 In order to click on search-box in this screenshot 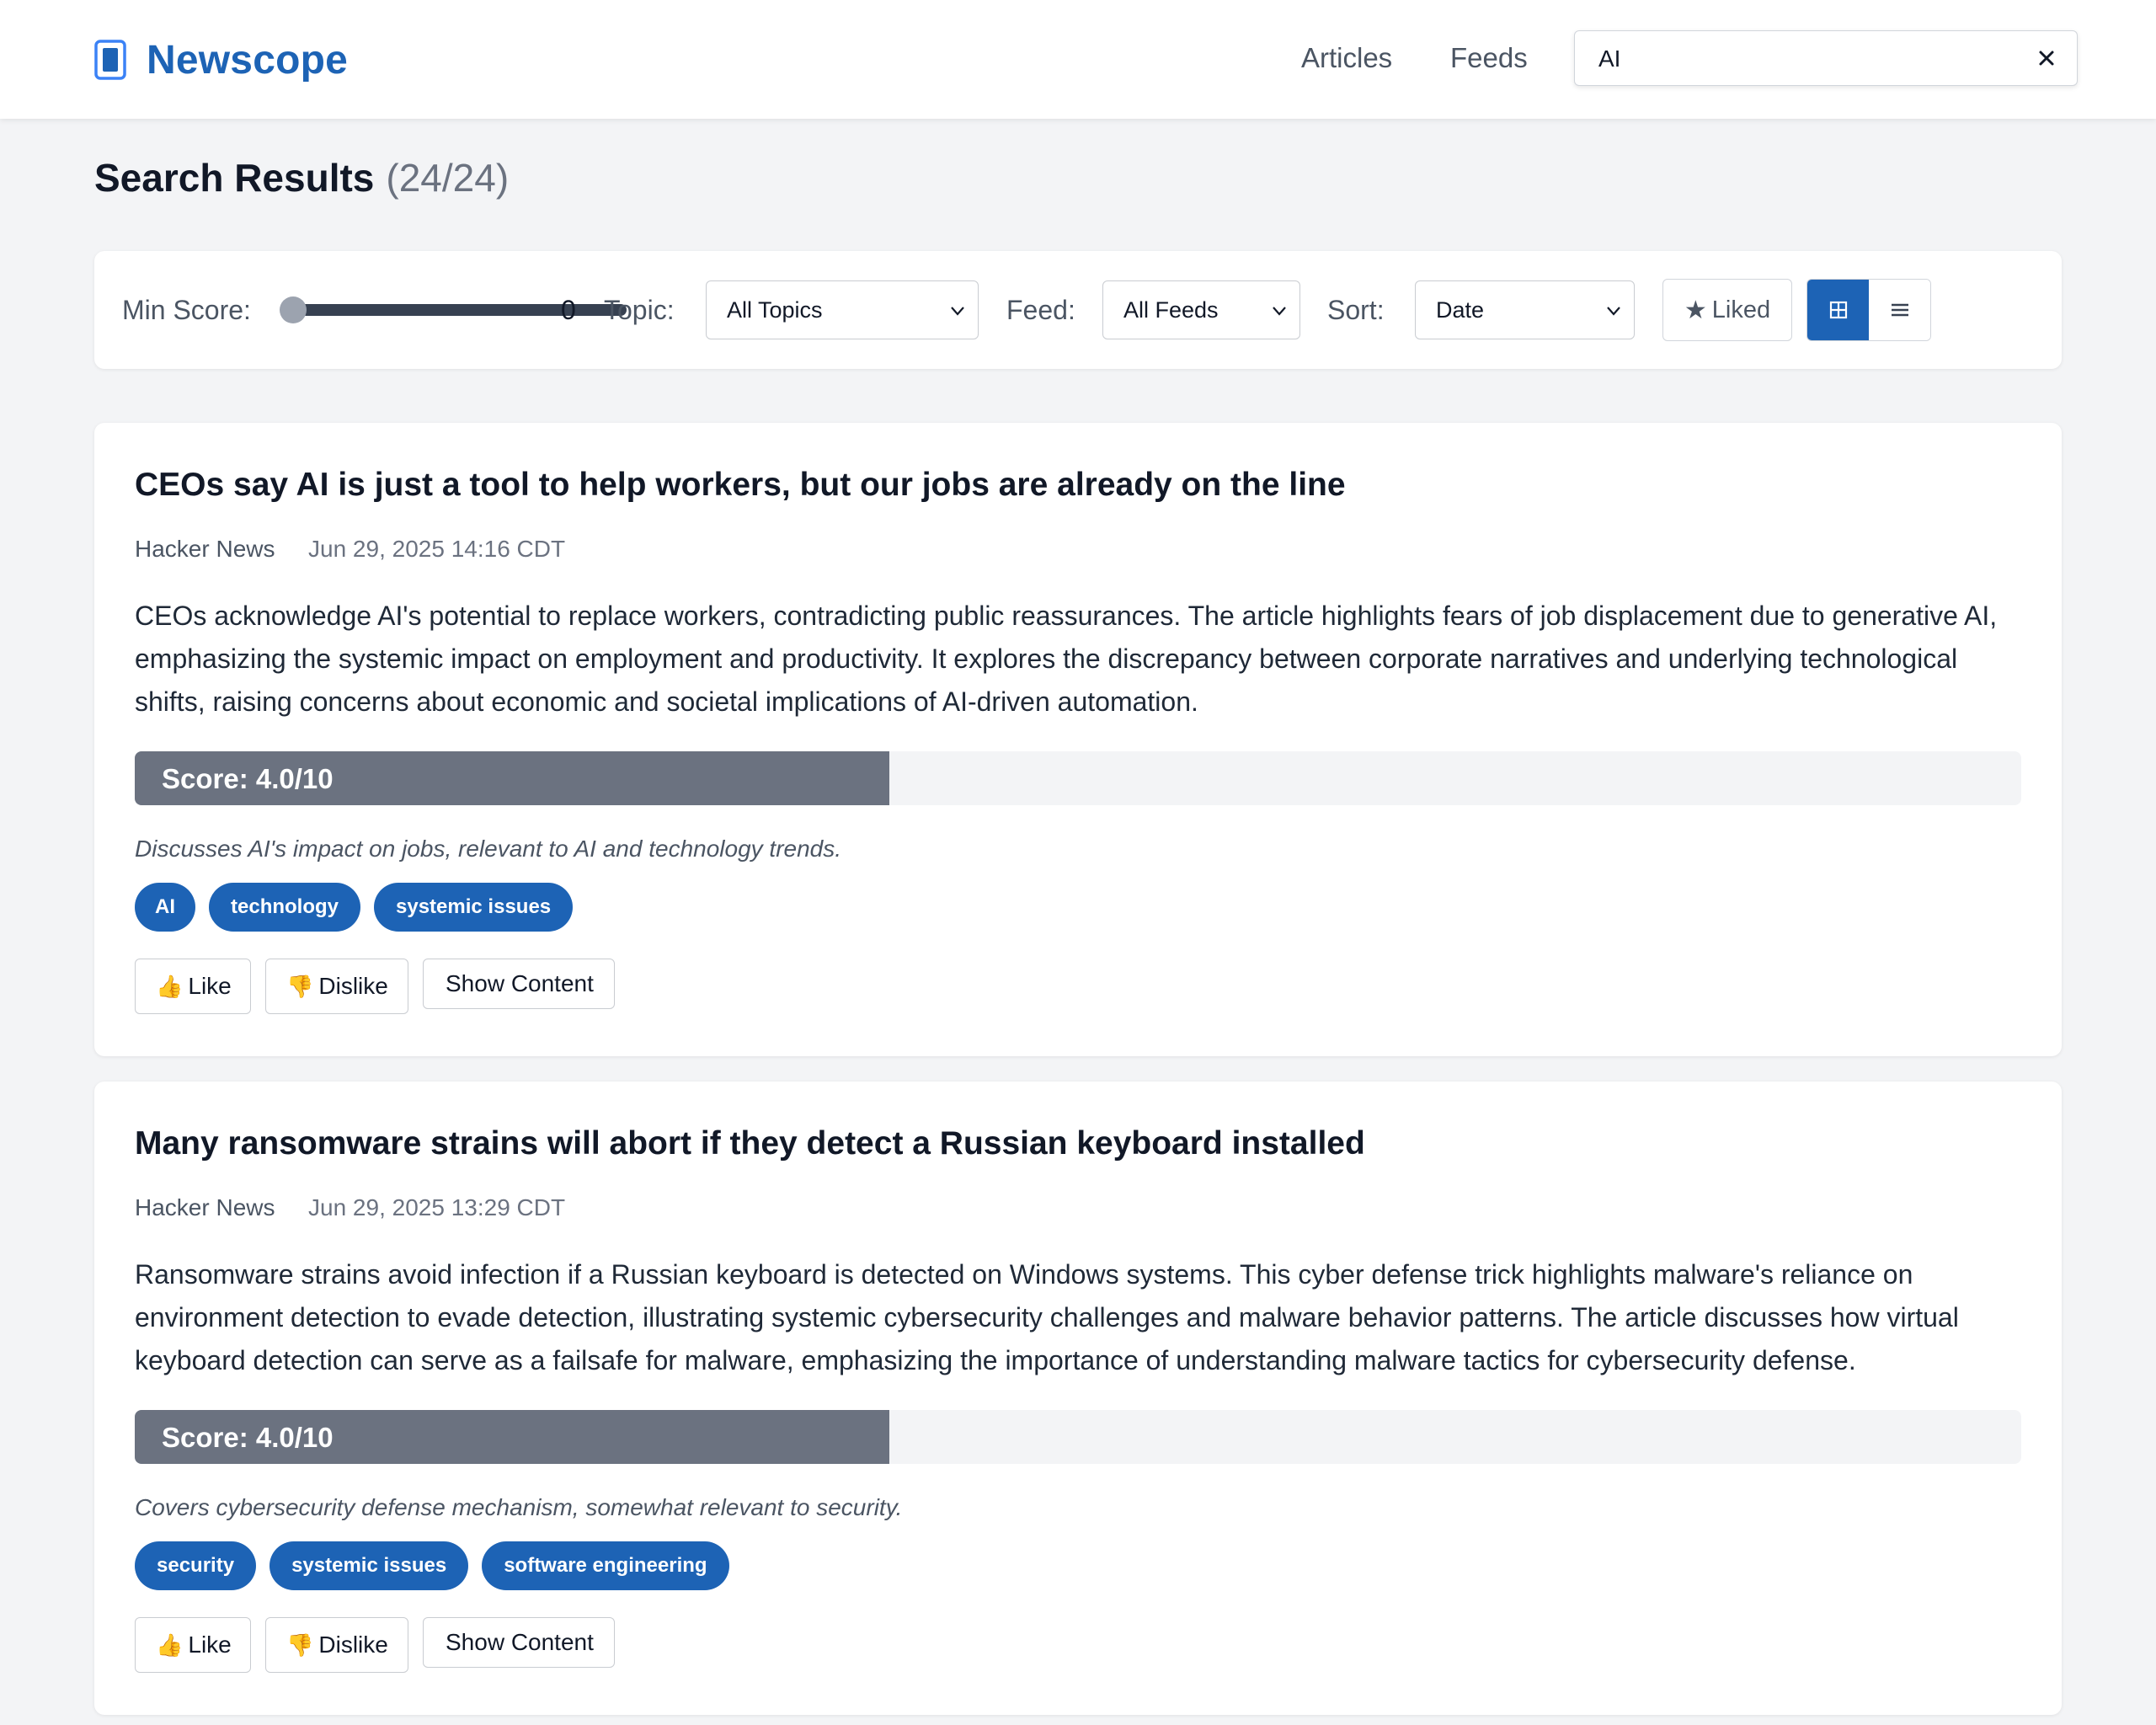, I will do `click(1826, 58)`.